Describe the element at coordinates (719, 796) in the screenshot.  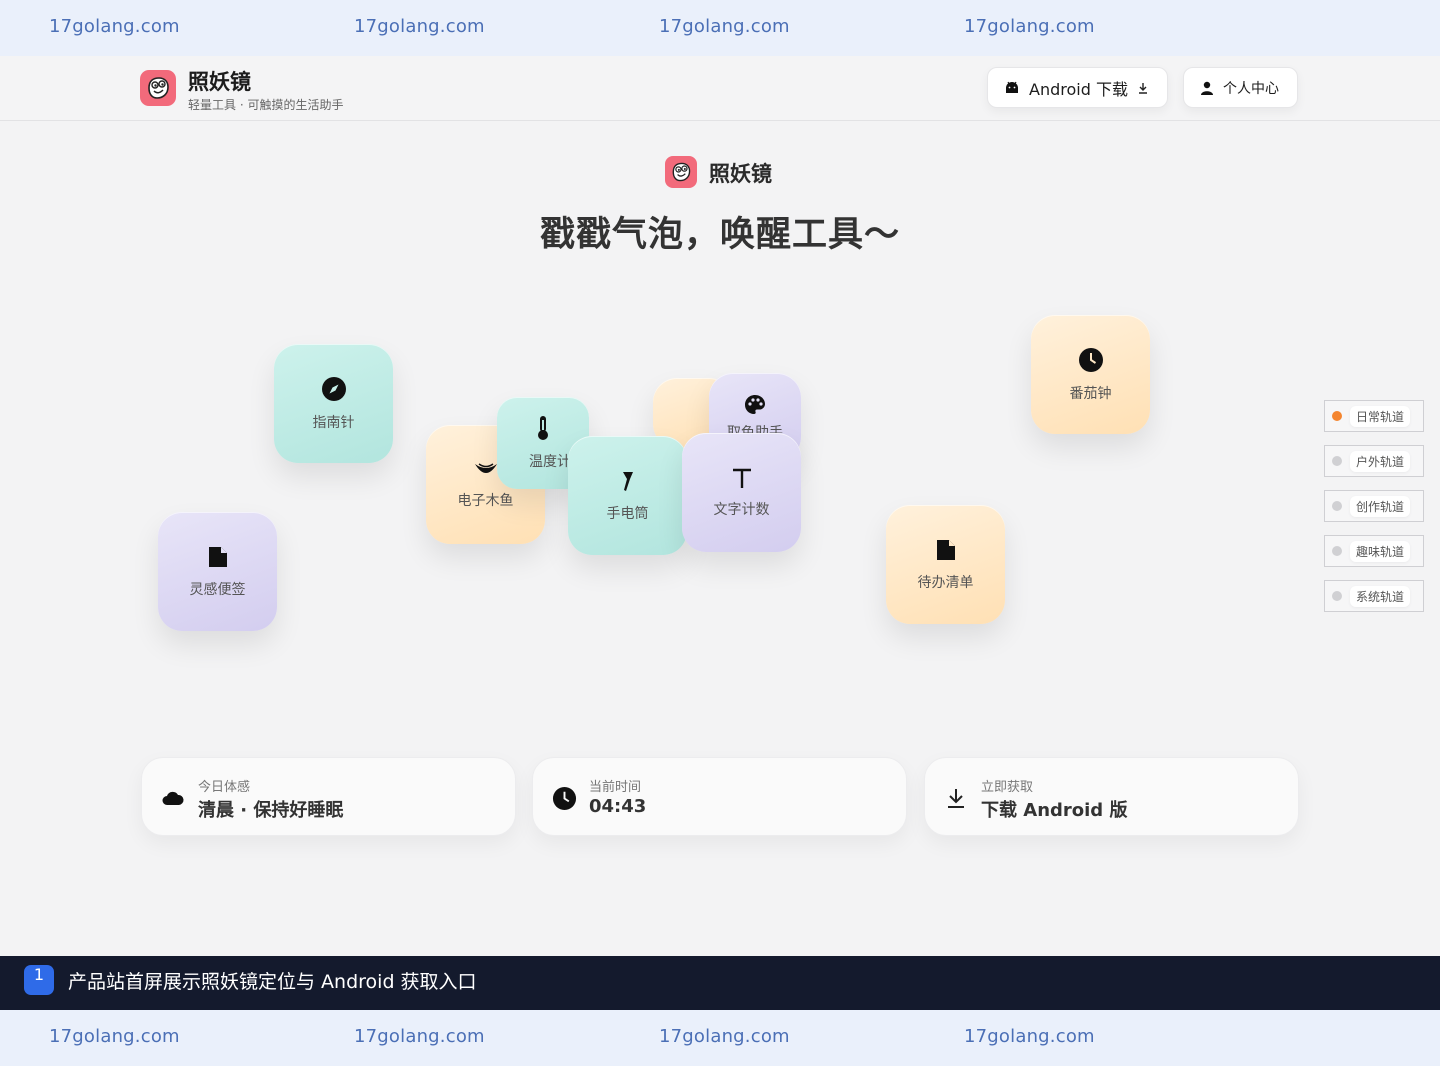
I see `time-card: 当前时间 04:43` at that location.